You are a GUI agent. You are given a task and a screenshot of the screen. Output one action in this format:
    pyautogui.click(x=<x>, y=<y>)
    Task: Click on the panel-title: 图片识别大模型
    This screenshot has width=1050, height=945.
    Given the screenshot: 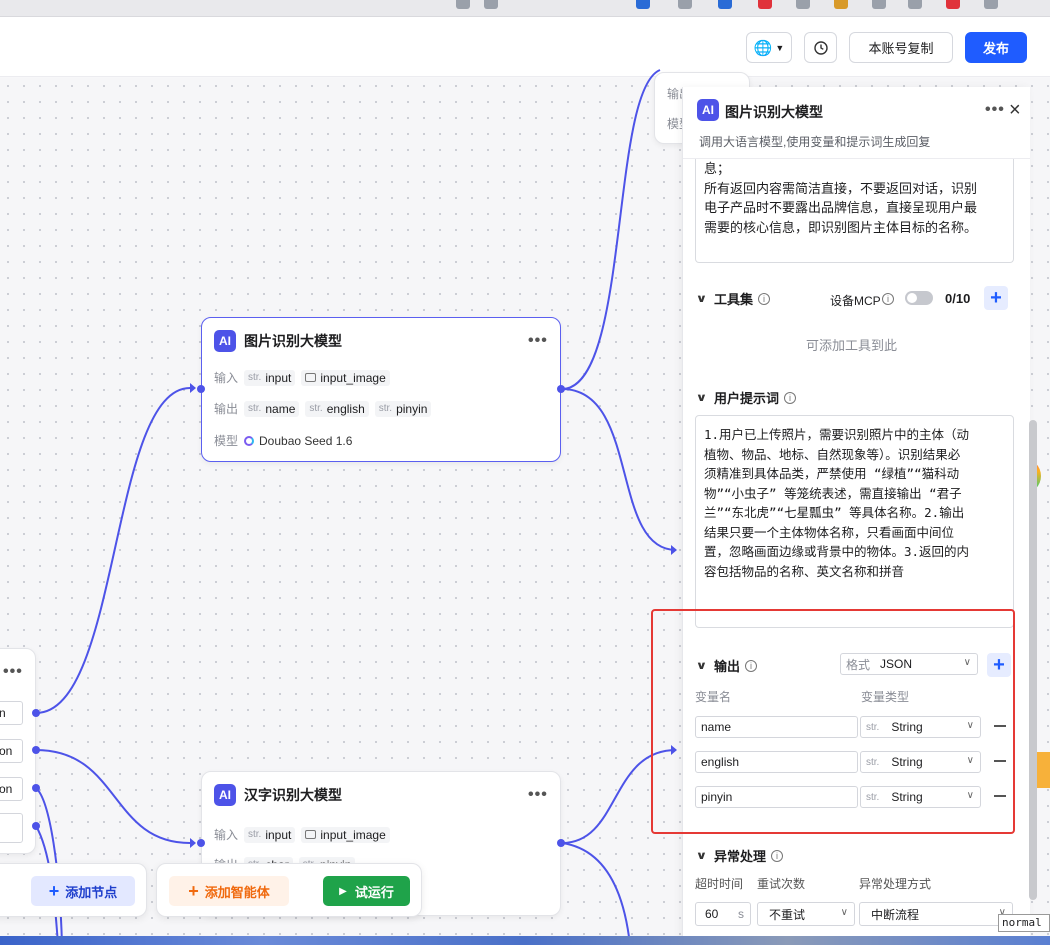 What is the action you would take?
    pyautogui.click(x=774, y=112)
    